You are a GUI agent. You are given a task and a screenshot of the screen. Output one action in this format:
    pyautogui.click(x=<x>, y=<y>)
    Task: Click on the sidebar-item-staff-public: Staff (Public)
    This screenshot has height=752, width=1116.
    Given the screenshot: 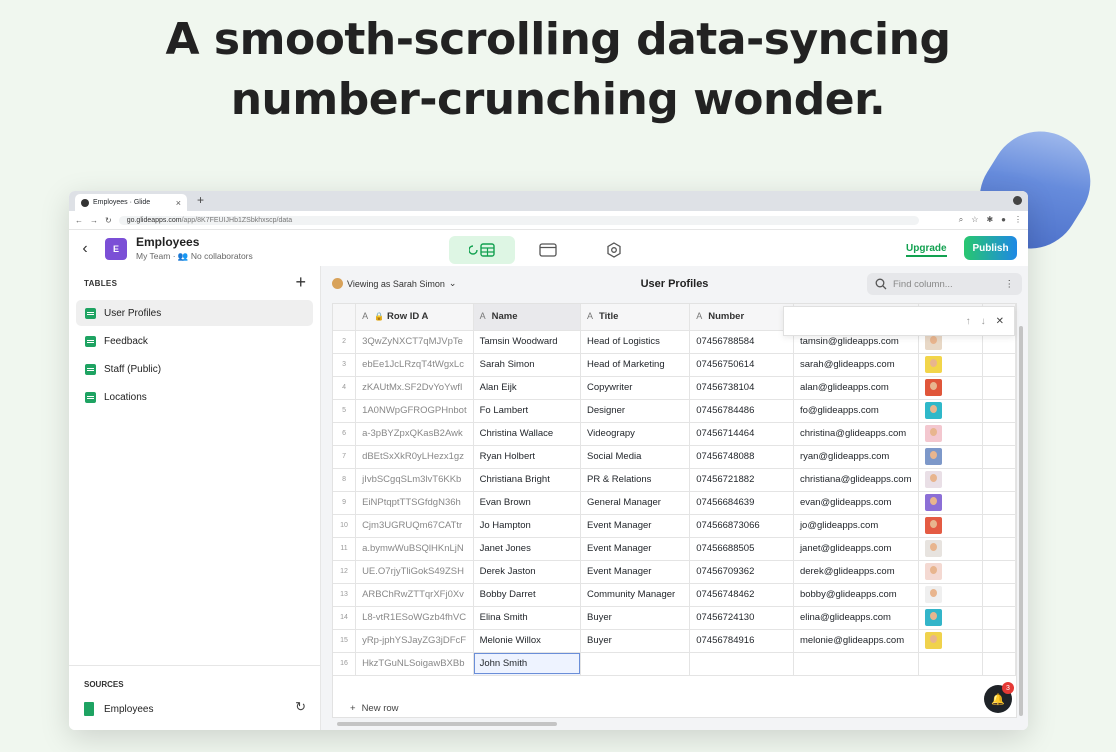 What is the action you would take?
    pyautogui.click(x=194, y=369)
    